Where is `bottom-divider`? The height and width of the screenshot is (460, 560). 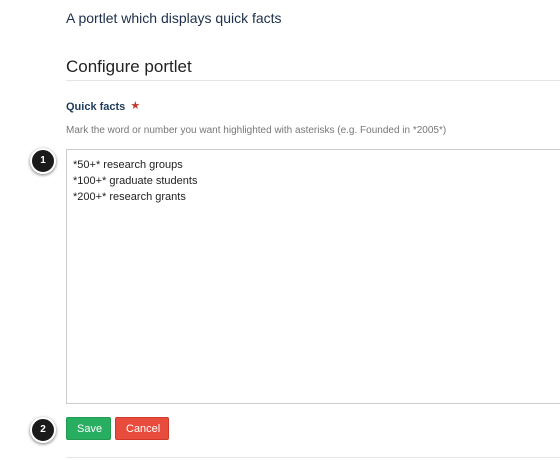 bottom-divider is located at coordinates (313, 457).